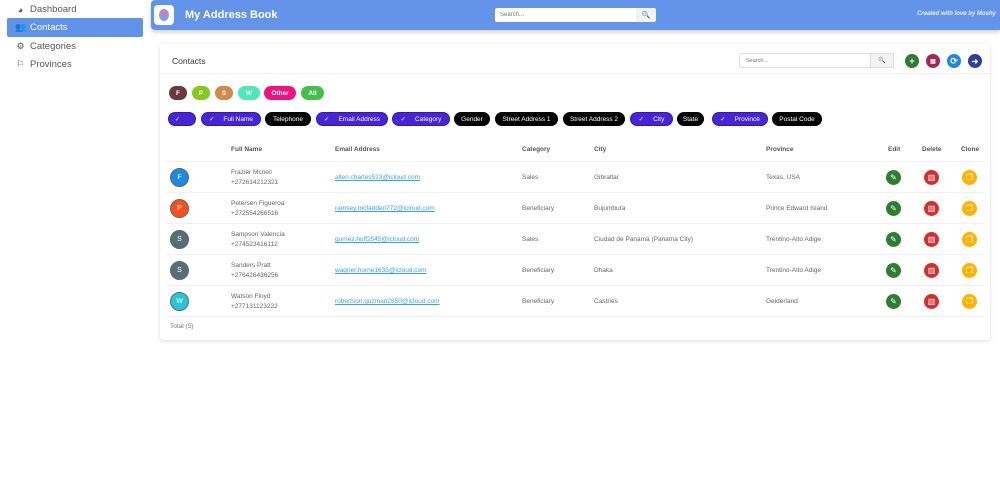 The width and height of the screenshot is (1000, 499). I want to click on contact-email: wagner.horne1635@icloud.com, so click(381, 270).